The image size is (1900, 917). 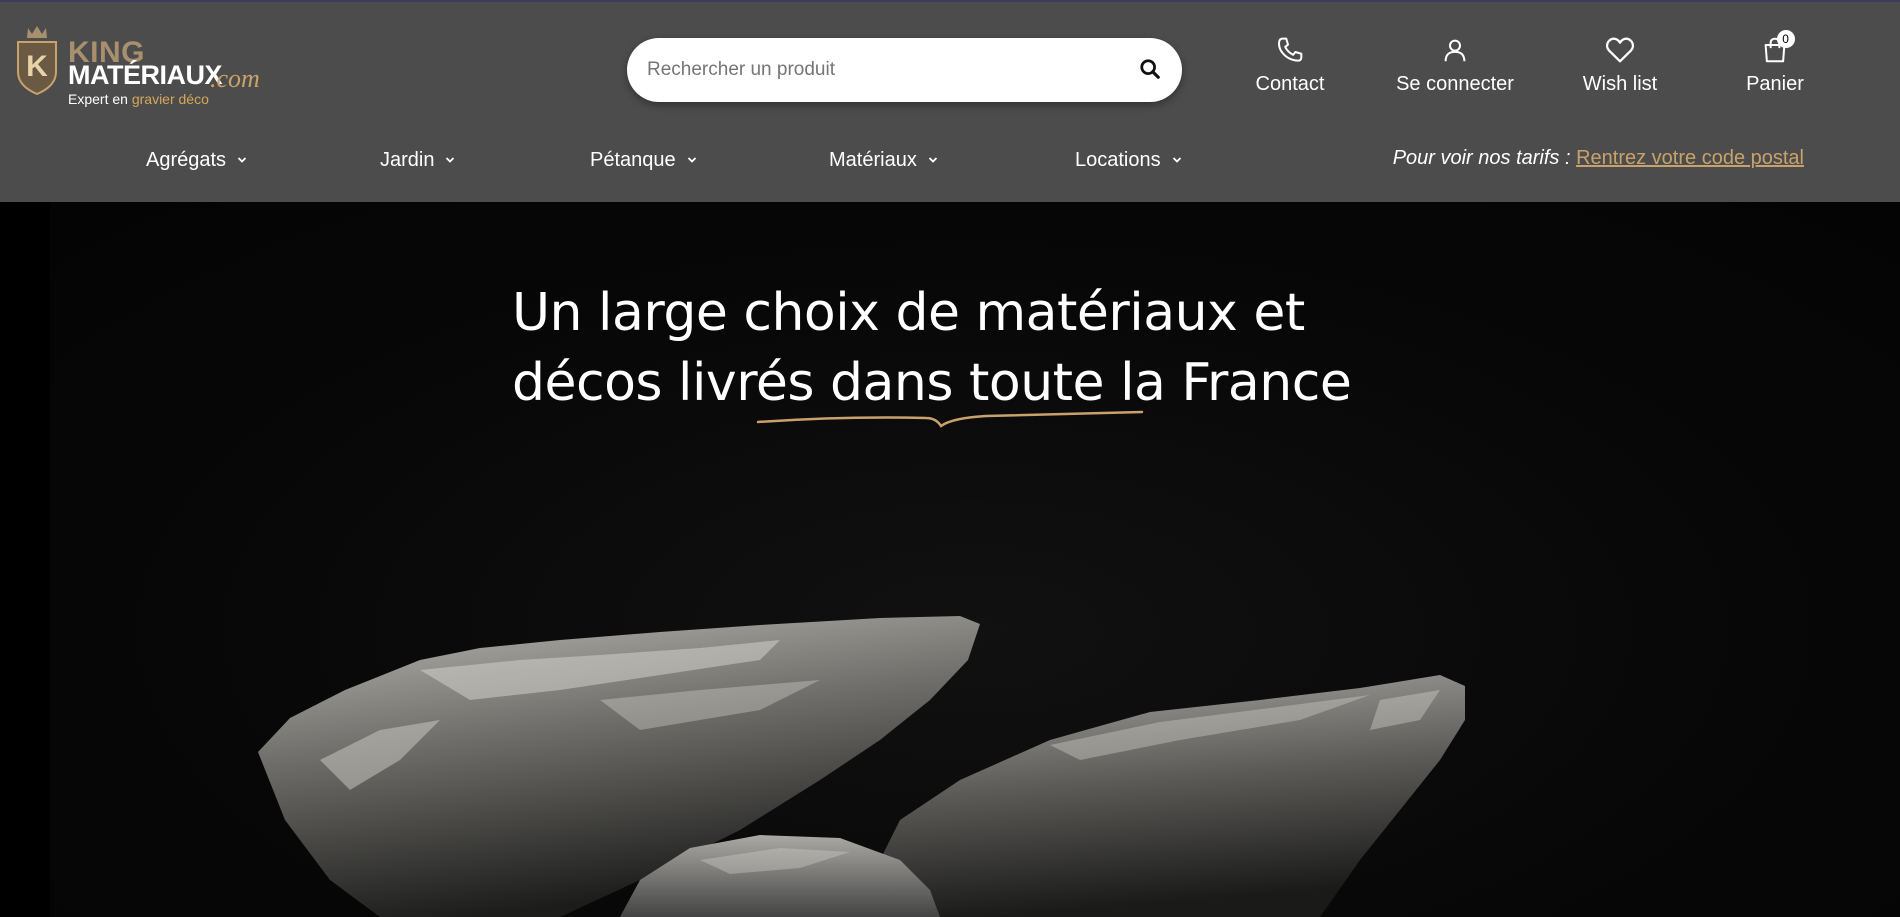 I want to click on wishlist-link: Wish list, so click(x=1620, y=67).